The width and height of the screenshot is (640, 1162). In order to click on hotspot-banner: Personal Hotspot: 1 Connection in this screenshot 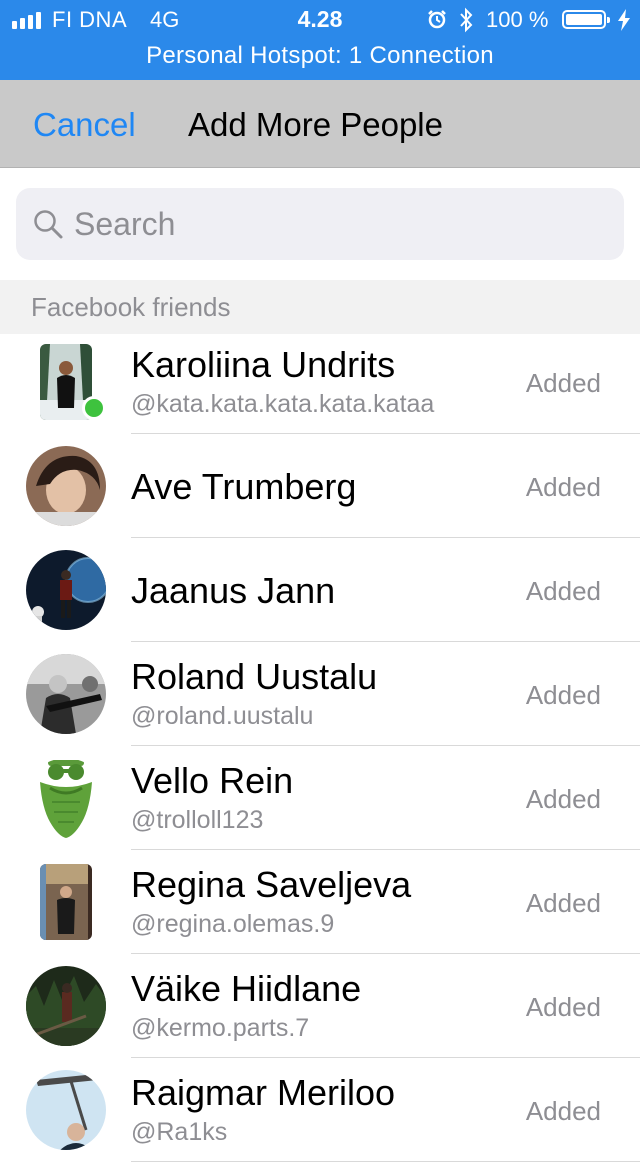, I will do `click(320, 56)`.